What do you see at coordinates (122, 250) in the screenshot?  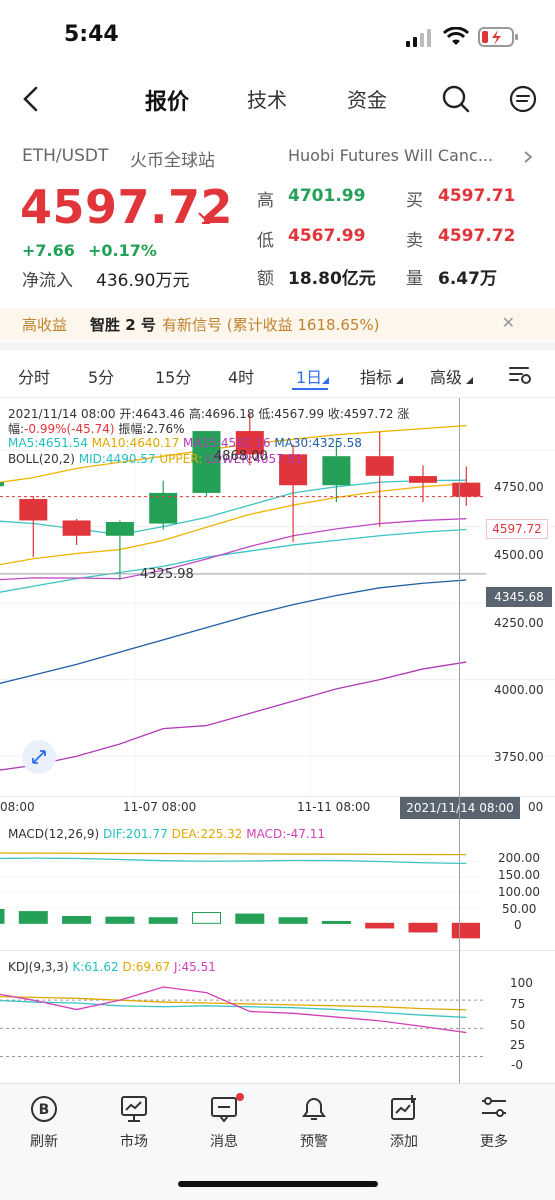 I see `change-pct: +0.17%` at bounding box center [122, 250].